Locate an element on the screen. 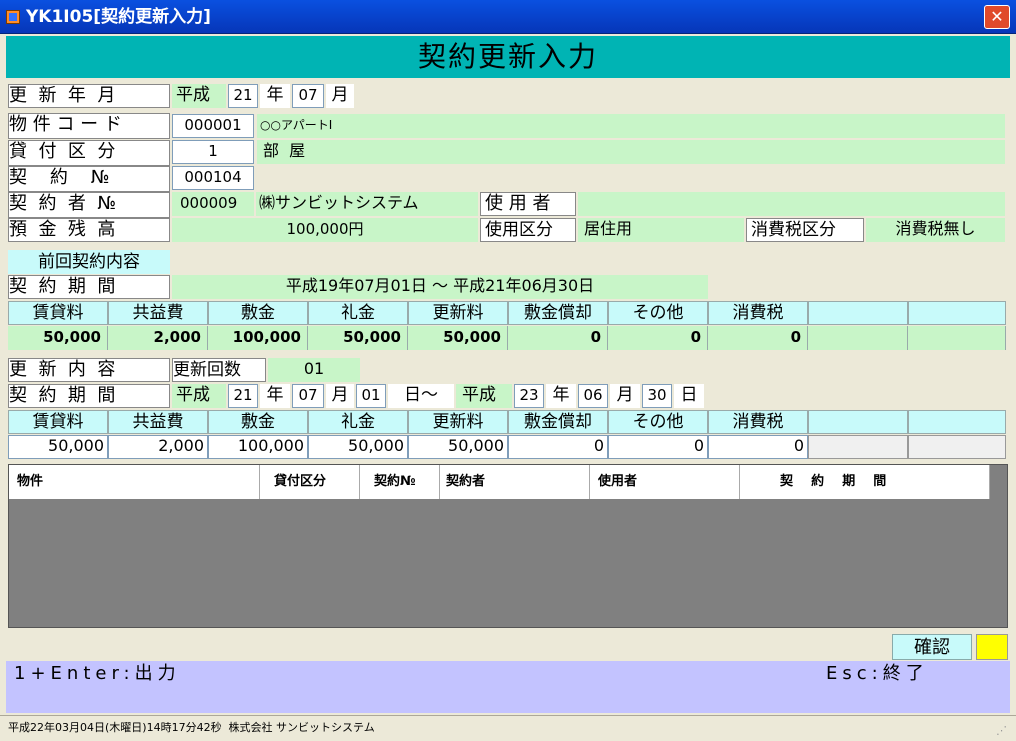 The height and width of the screenshot is (741, 1016). renew-content-label: 更 新 内 容 is located at coordinates (89, 370).